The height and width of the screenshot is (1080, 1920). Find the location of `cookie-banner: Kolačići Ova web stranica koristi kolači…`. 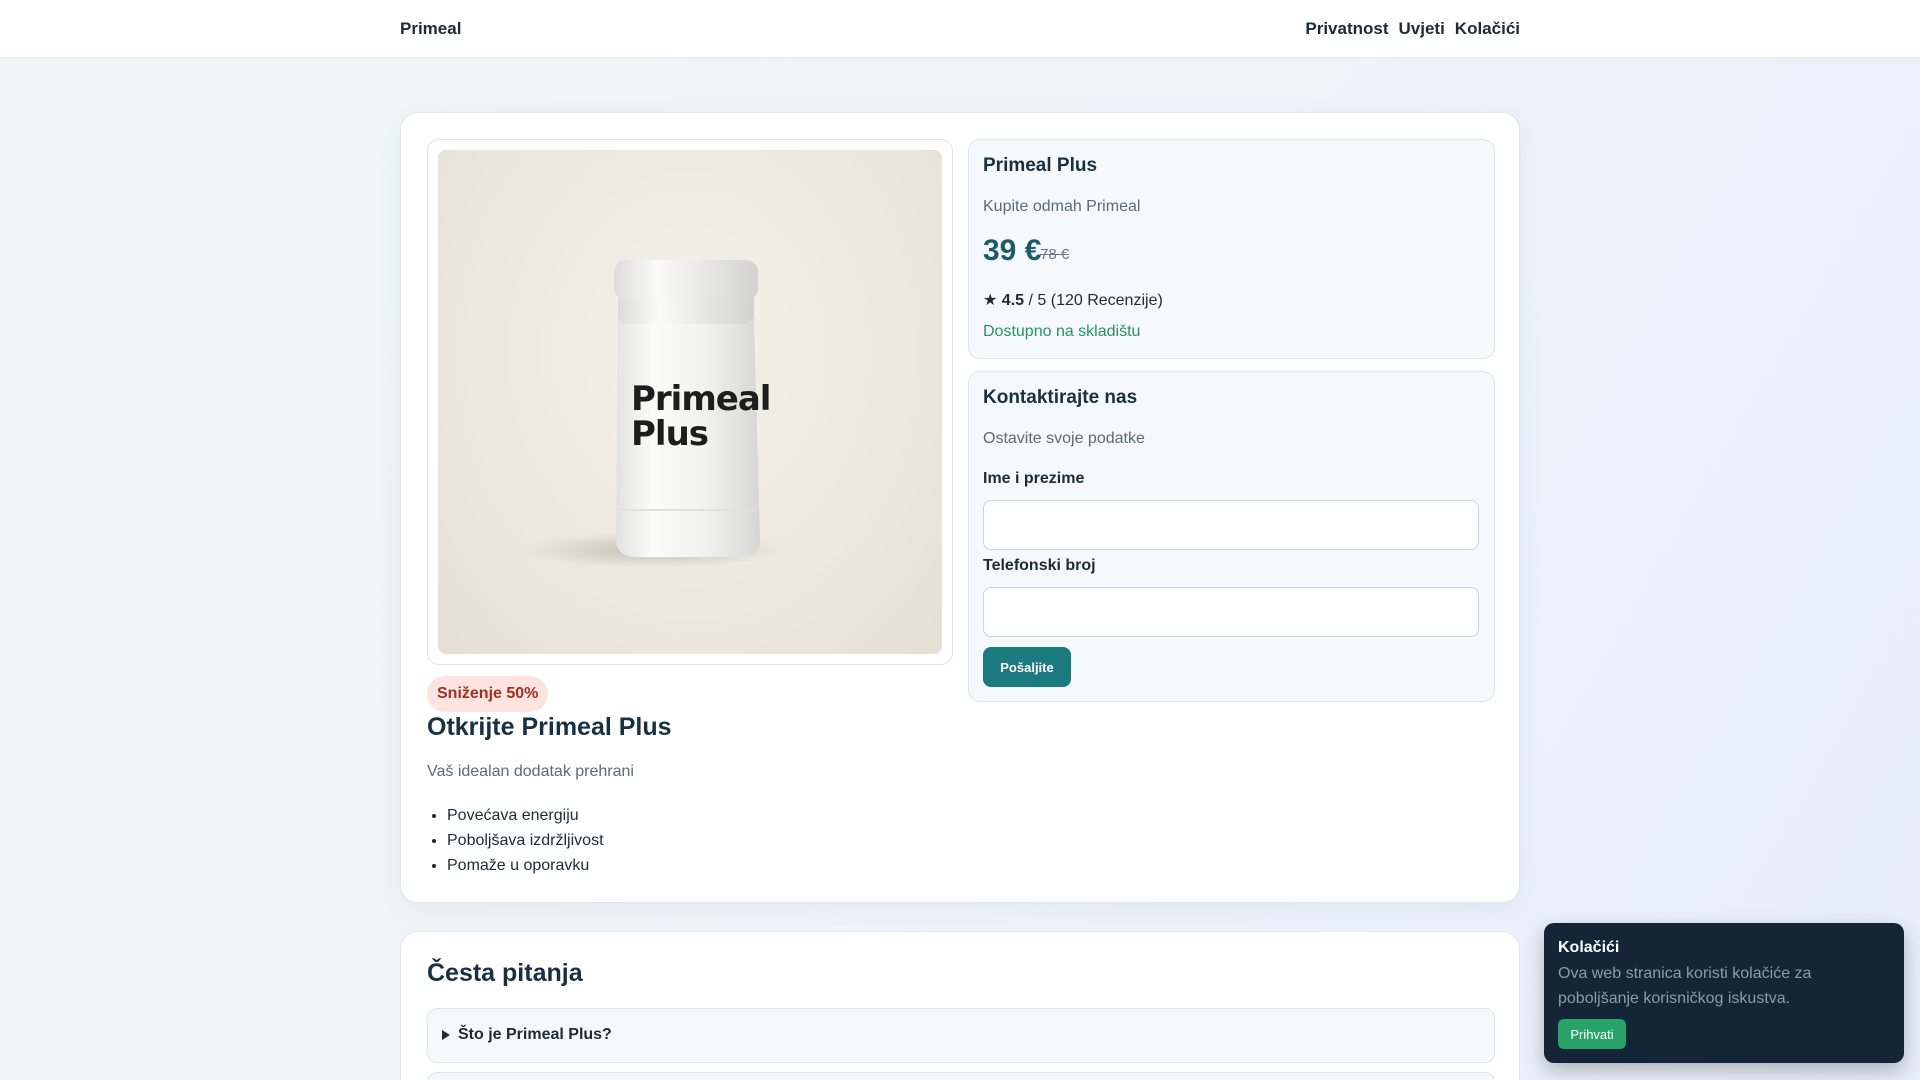

cookie-banner: Kolačići Ova web stranica koristi kolači… is located at coordinates (1724, 993).